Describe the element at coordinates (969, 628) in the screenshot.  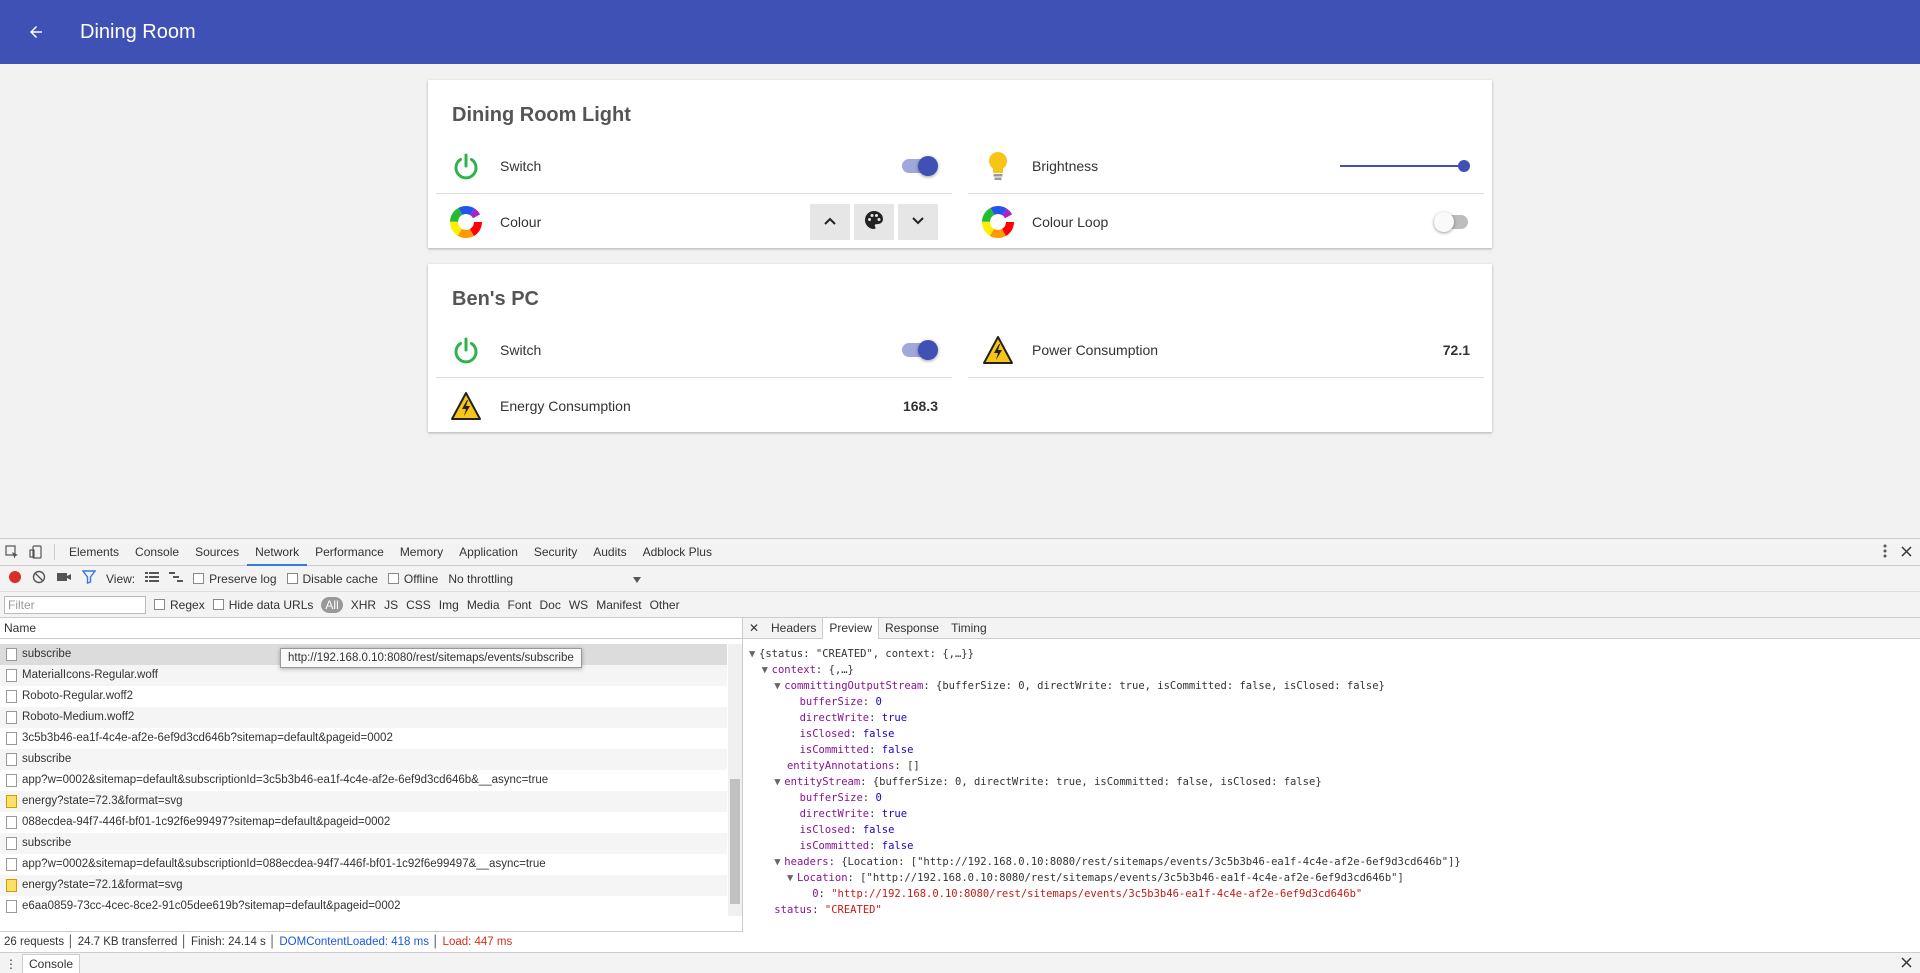
I see `tab-timing: Timing` at that location.